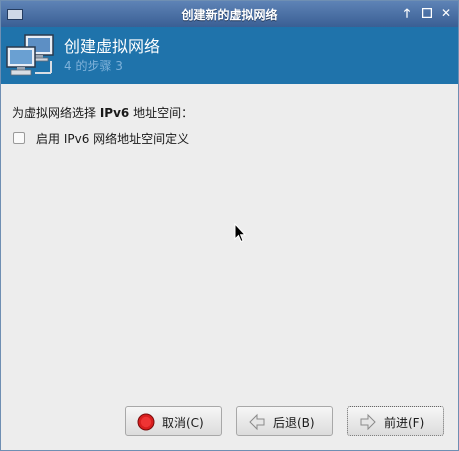  Describe the element at coordinates (240, 234) in the screenshot. I see `mouse-cursor-icon` at that location.